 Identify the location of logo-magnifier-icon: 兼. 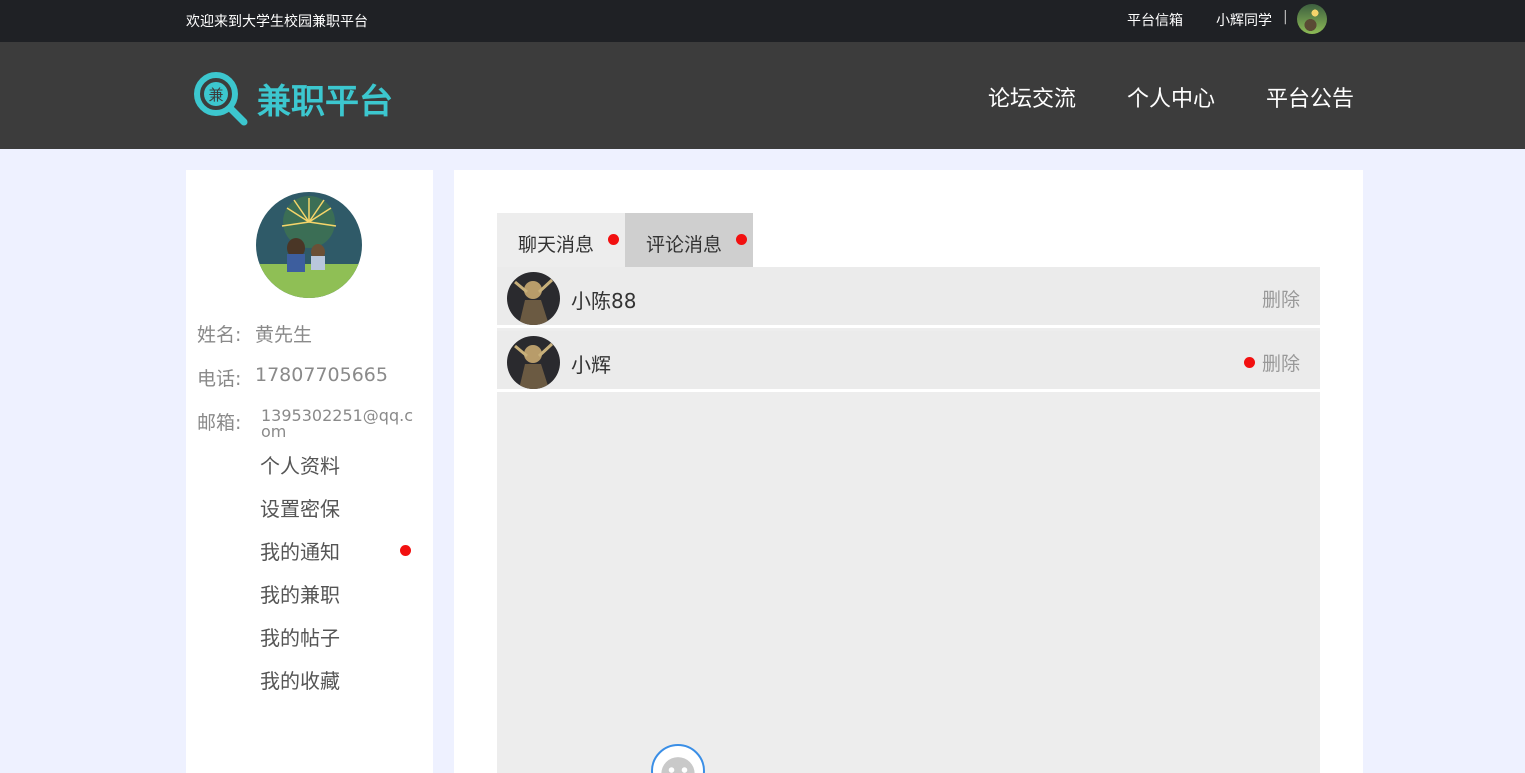
(220, 98).